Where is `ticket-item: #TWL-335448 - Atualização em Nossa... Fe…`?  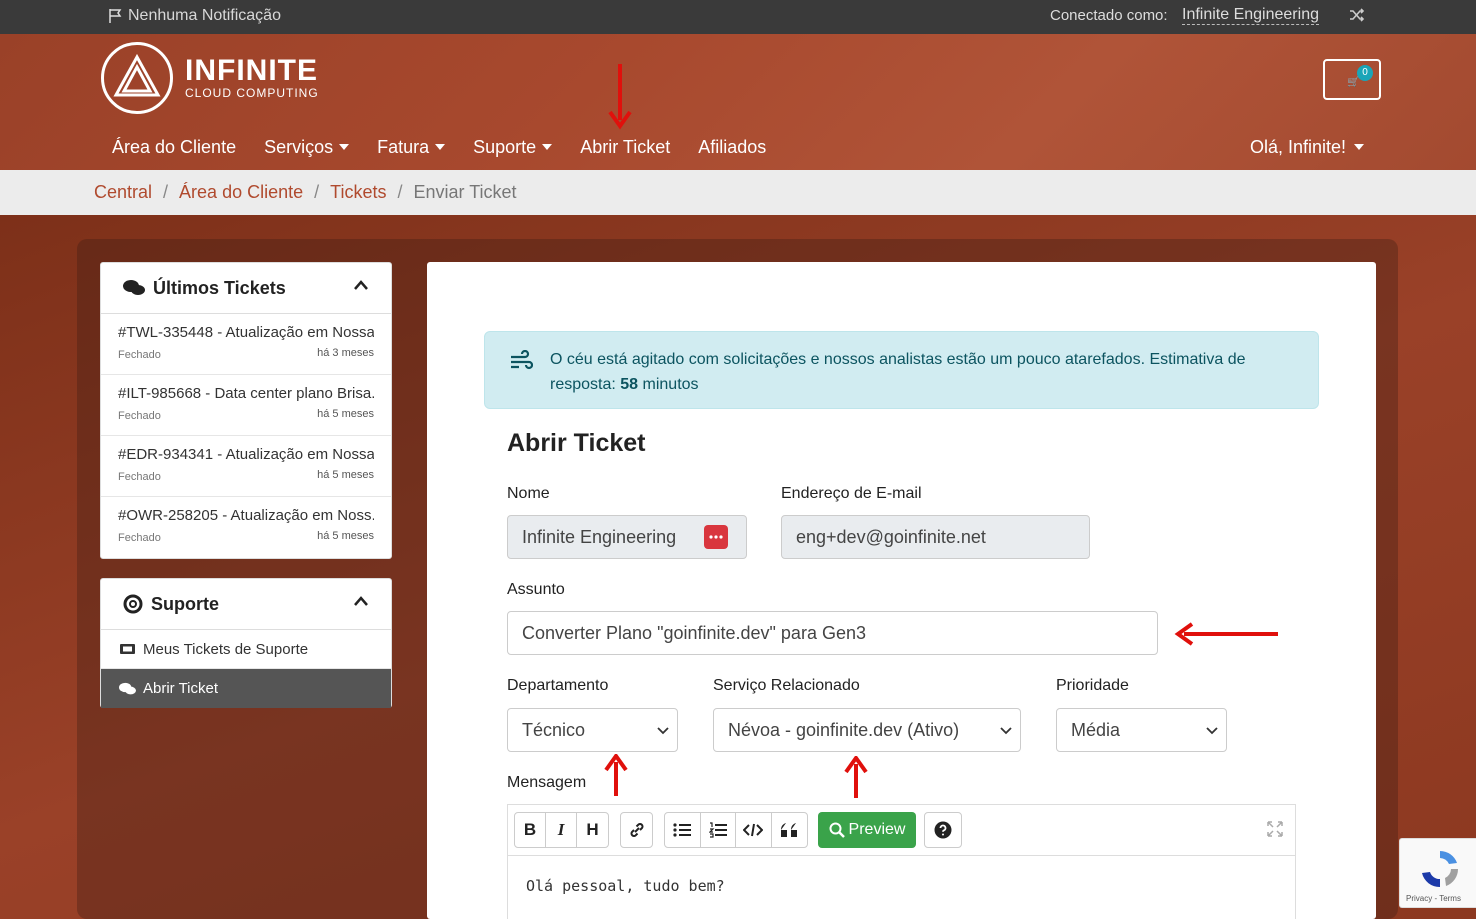
ticket-item: #TWL-335448 - Atualização em Nossa... Fe… is located at coordinates (246, 344).